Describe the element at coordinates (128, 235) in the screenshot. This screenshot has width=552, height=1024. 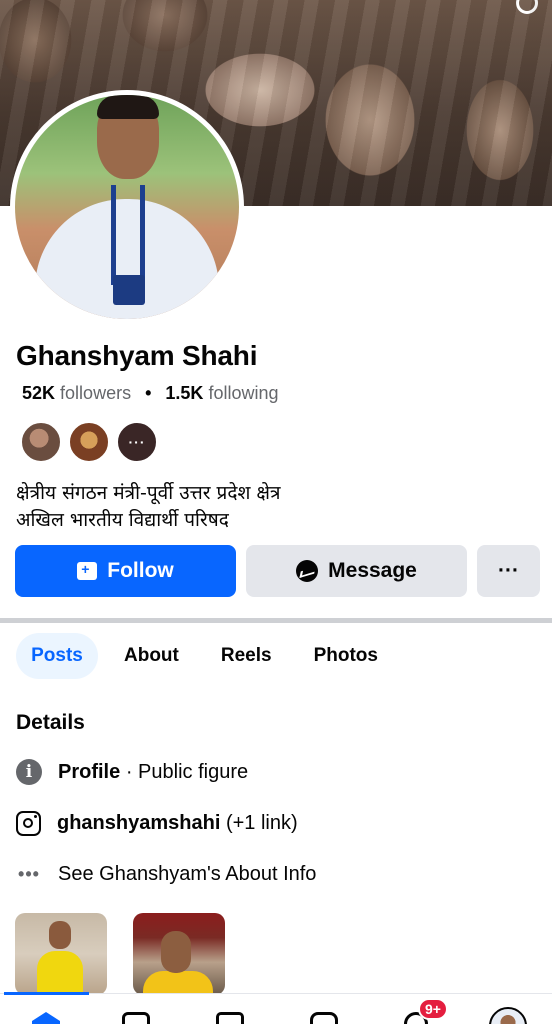
I see `avatar-lanyard` at that location.